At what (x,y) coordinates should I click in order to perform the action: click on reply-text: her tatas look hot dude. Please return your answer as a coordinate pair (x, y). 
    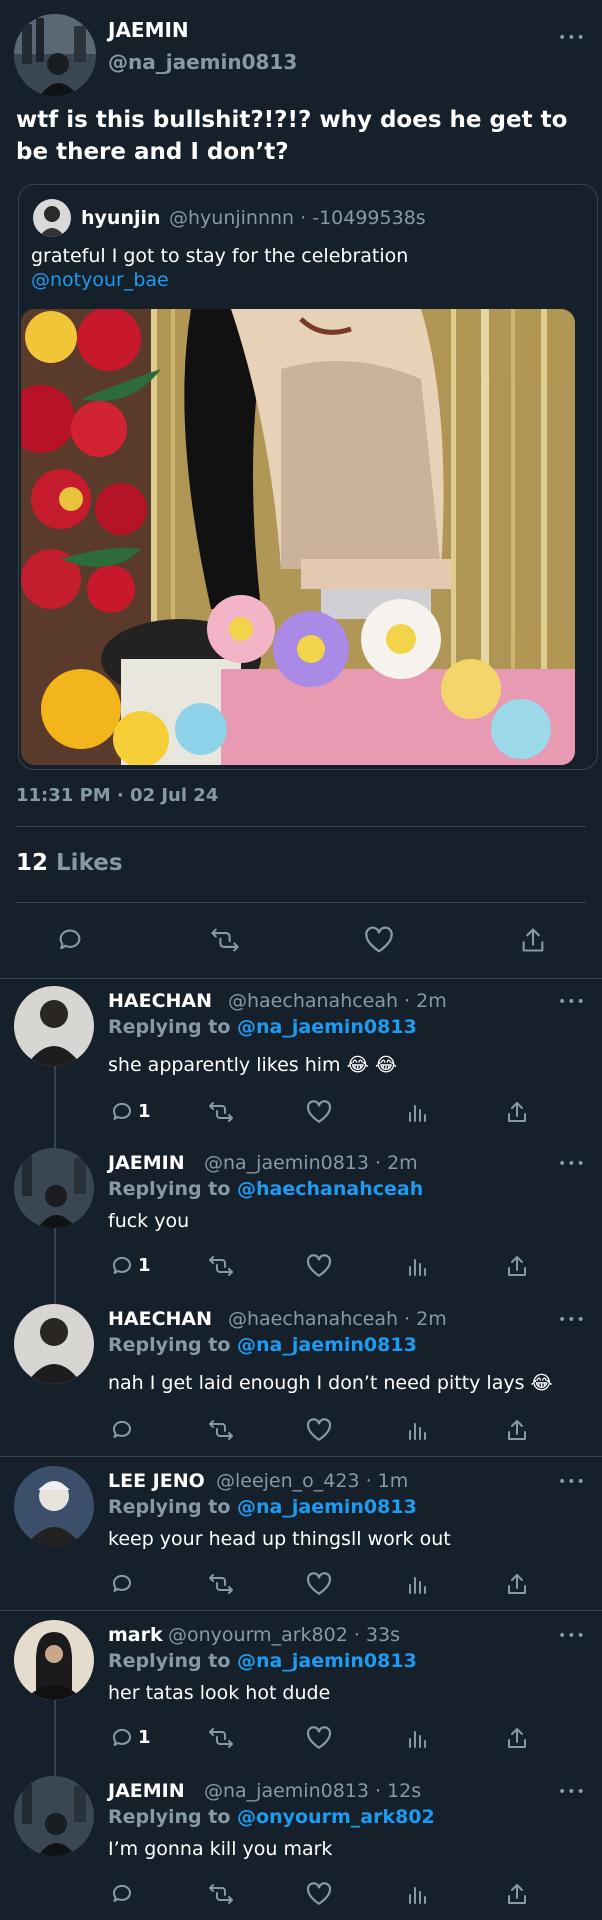
    Looking at the image, I should click on (219, 1693).